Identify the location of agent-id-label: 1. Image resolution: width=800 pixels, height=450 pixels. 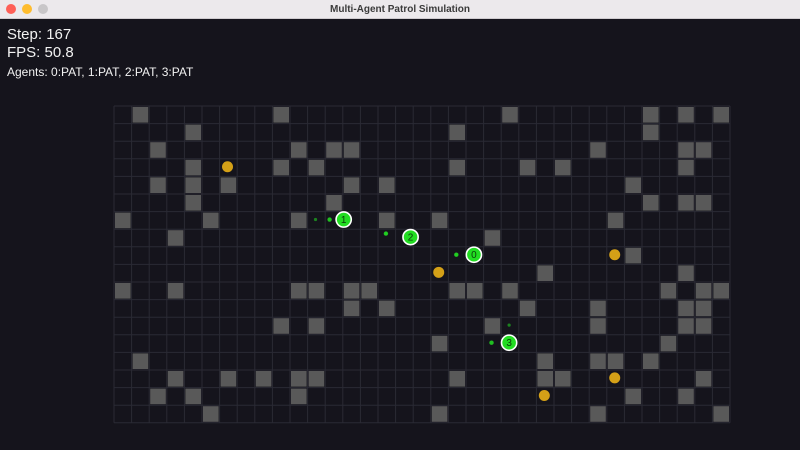
(344, 220).